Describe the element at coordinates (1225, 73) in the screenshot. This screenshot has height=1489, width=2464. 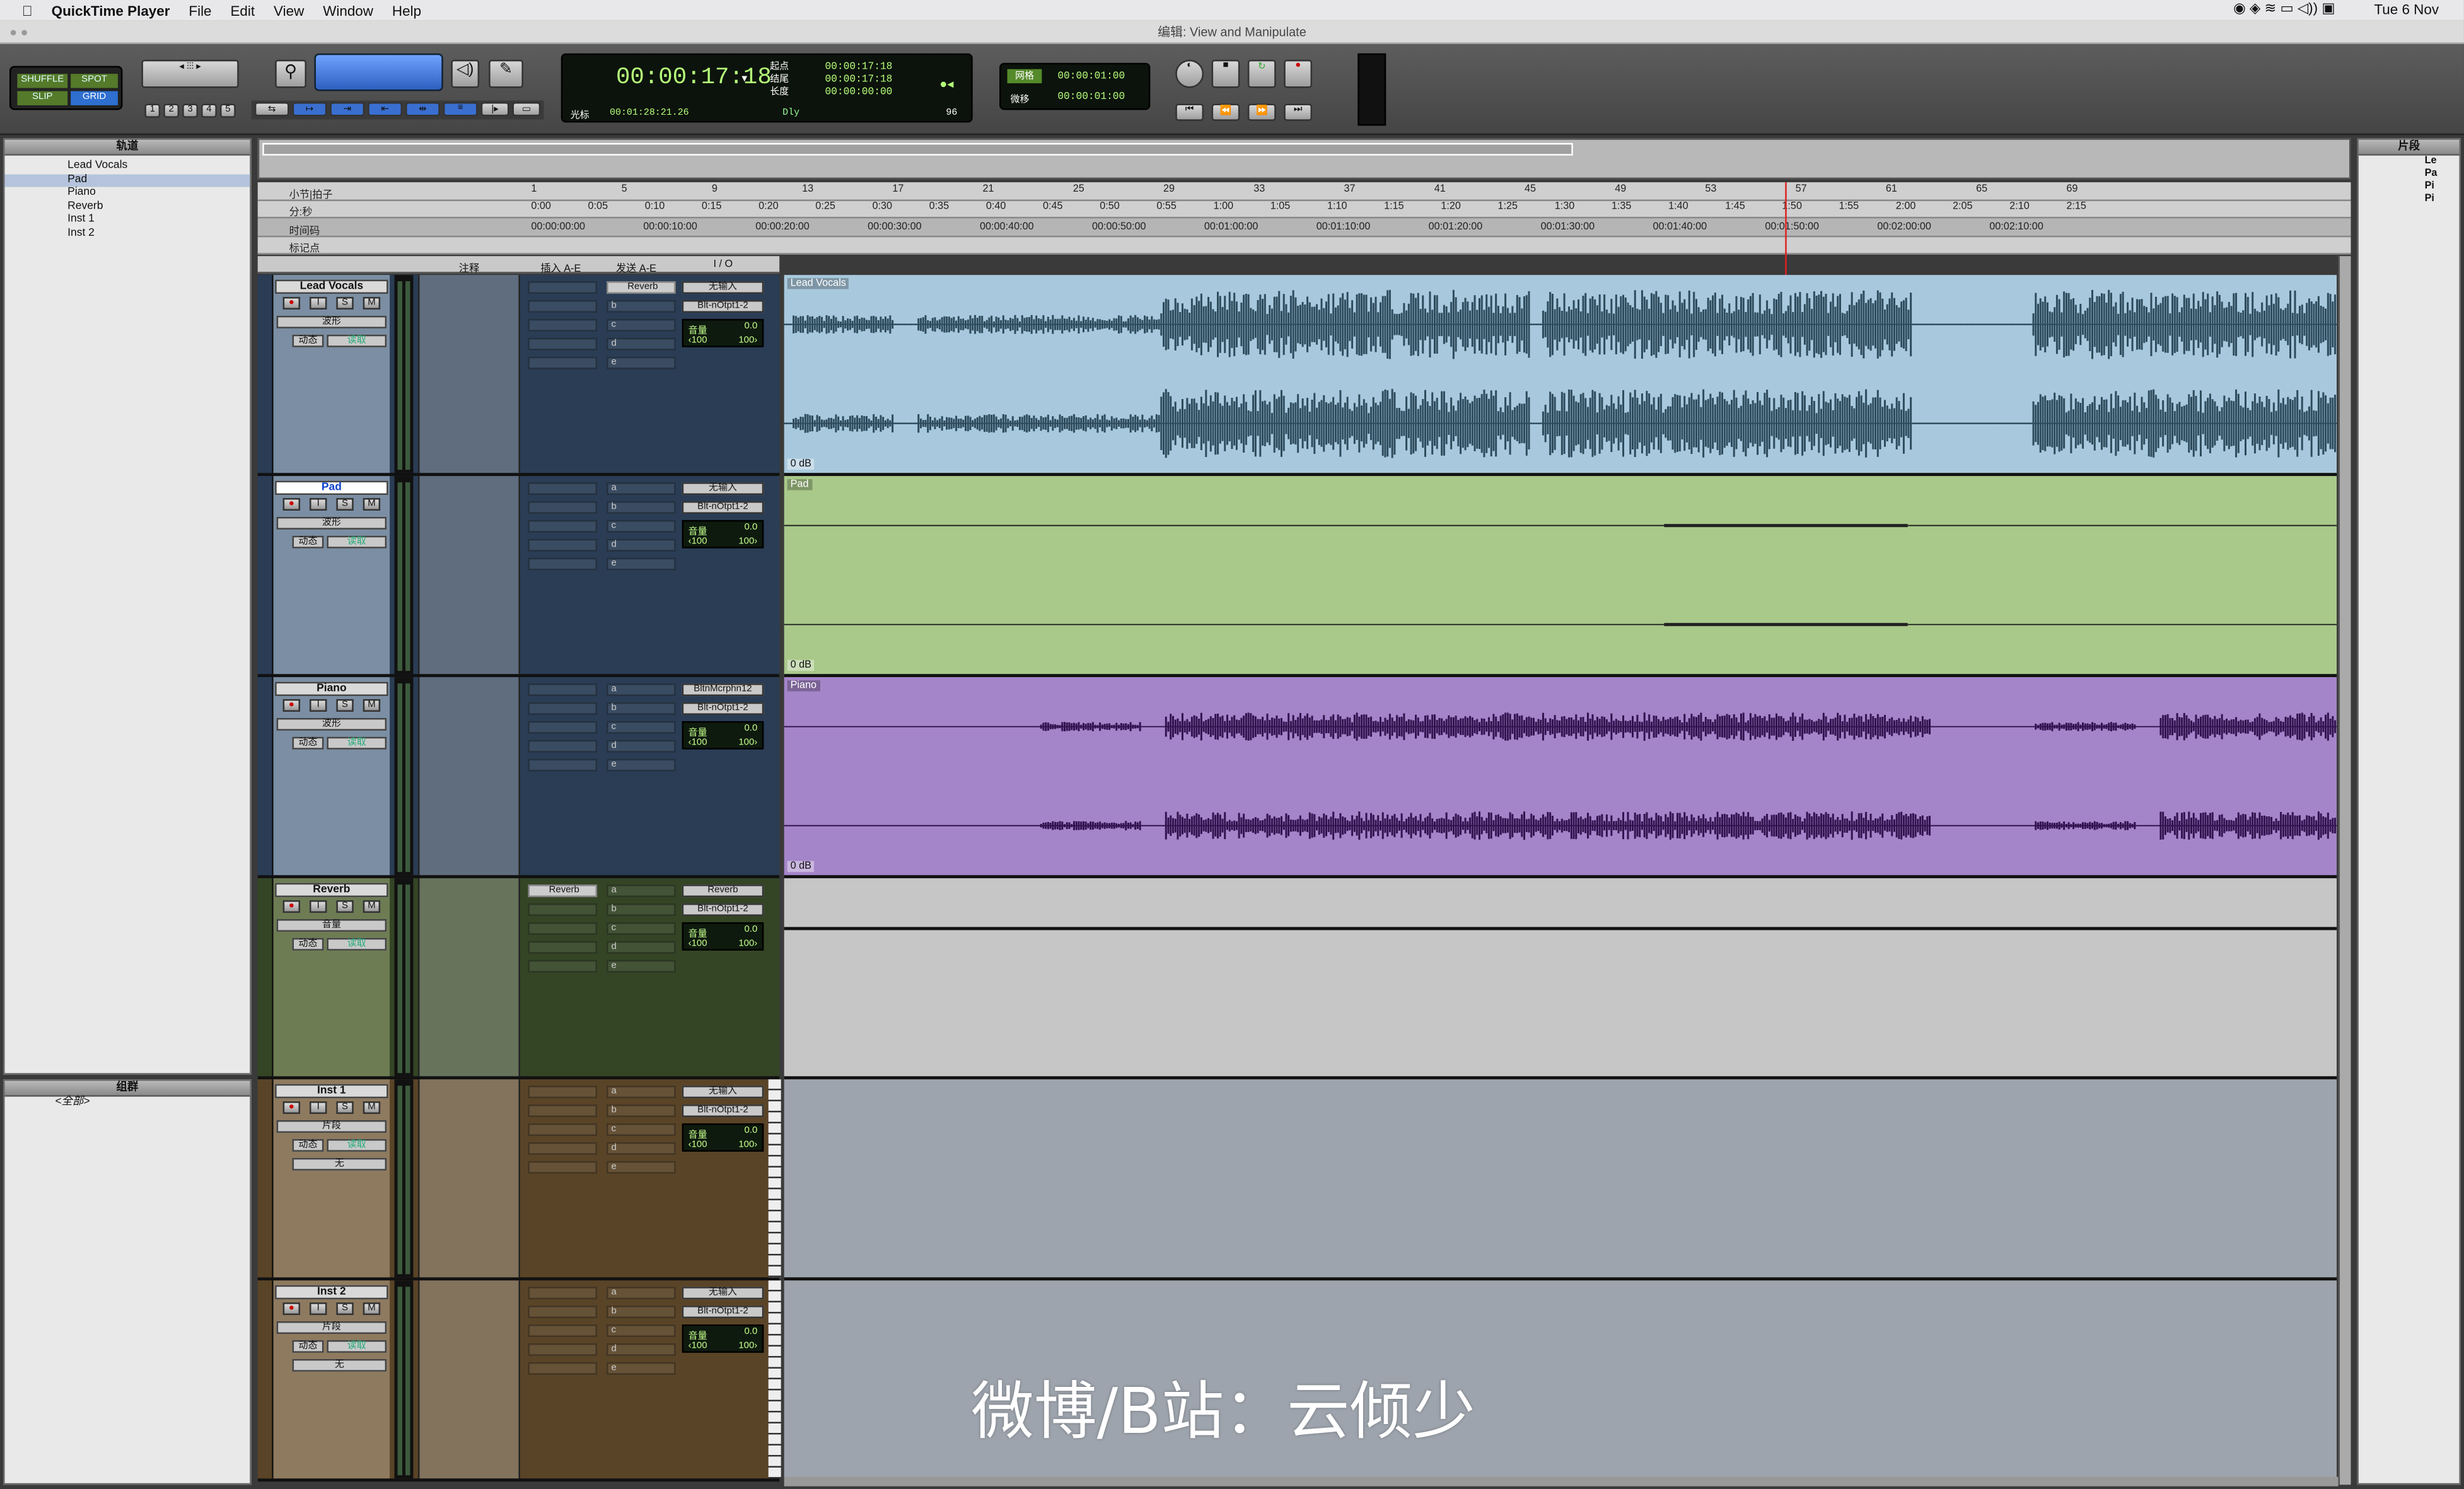
I see `stop-button: ■` at that location.